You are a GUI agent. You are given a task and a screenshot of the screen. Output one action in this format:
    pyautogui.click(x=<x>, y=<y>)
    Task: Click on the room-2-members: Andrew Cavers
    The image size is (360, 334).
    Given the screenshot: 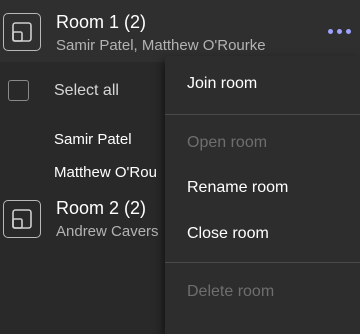 What is the action you would take?
    pyautogui.click(x=107, y=231)
    